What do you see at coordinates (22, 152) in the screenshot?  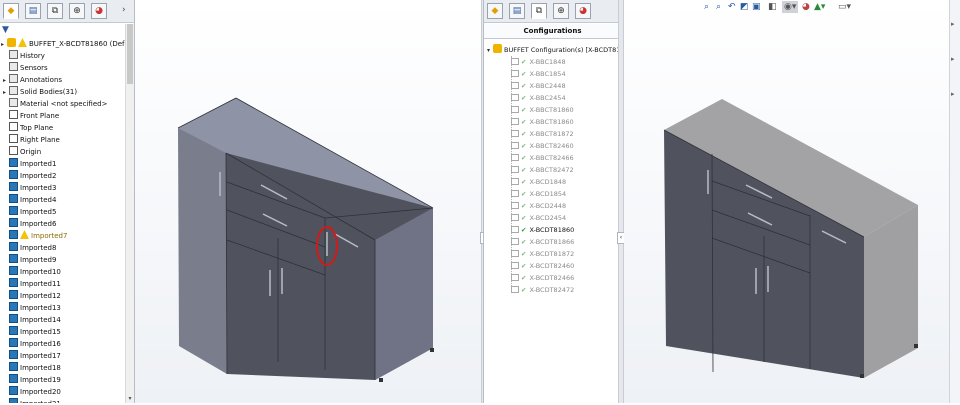 I see `tree-item: Origin` at bounding box center [22, 152].